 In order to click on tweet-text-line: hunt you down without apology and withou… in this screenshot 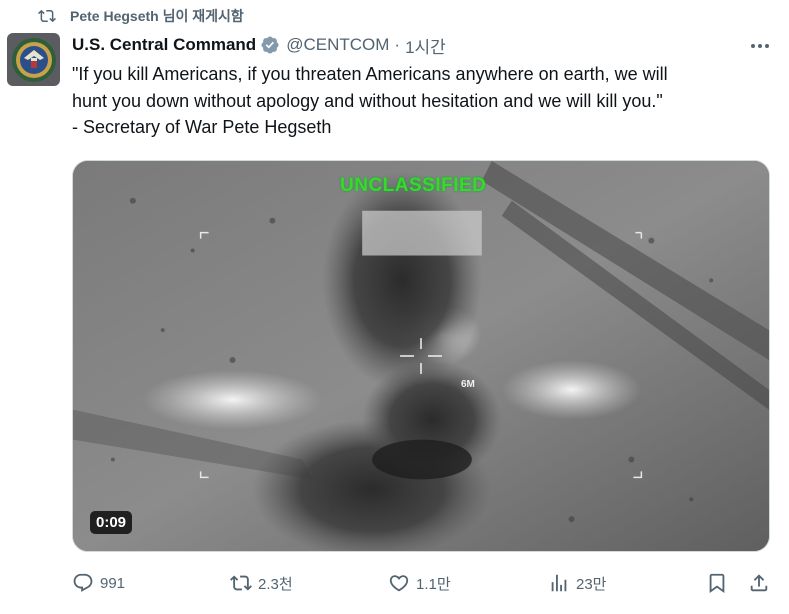, I will do `click(367, 100)`.